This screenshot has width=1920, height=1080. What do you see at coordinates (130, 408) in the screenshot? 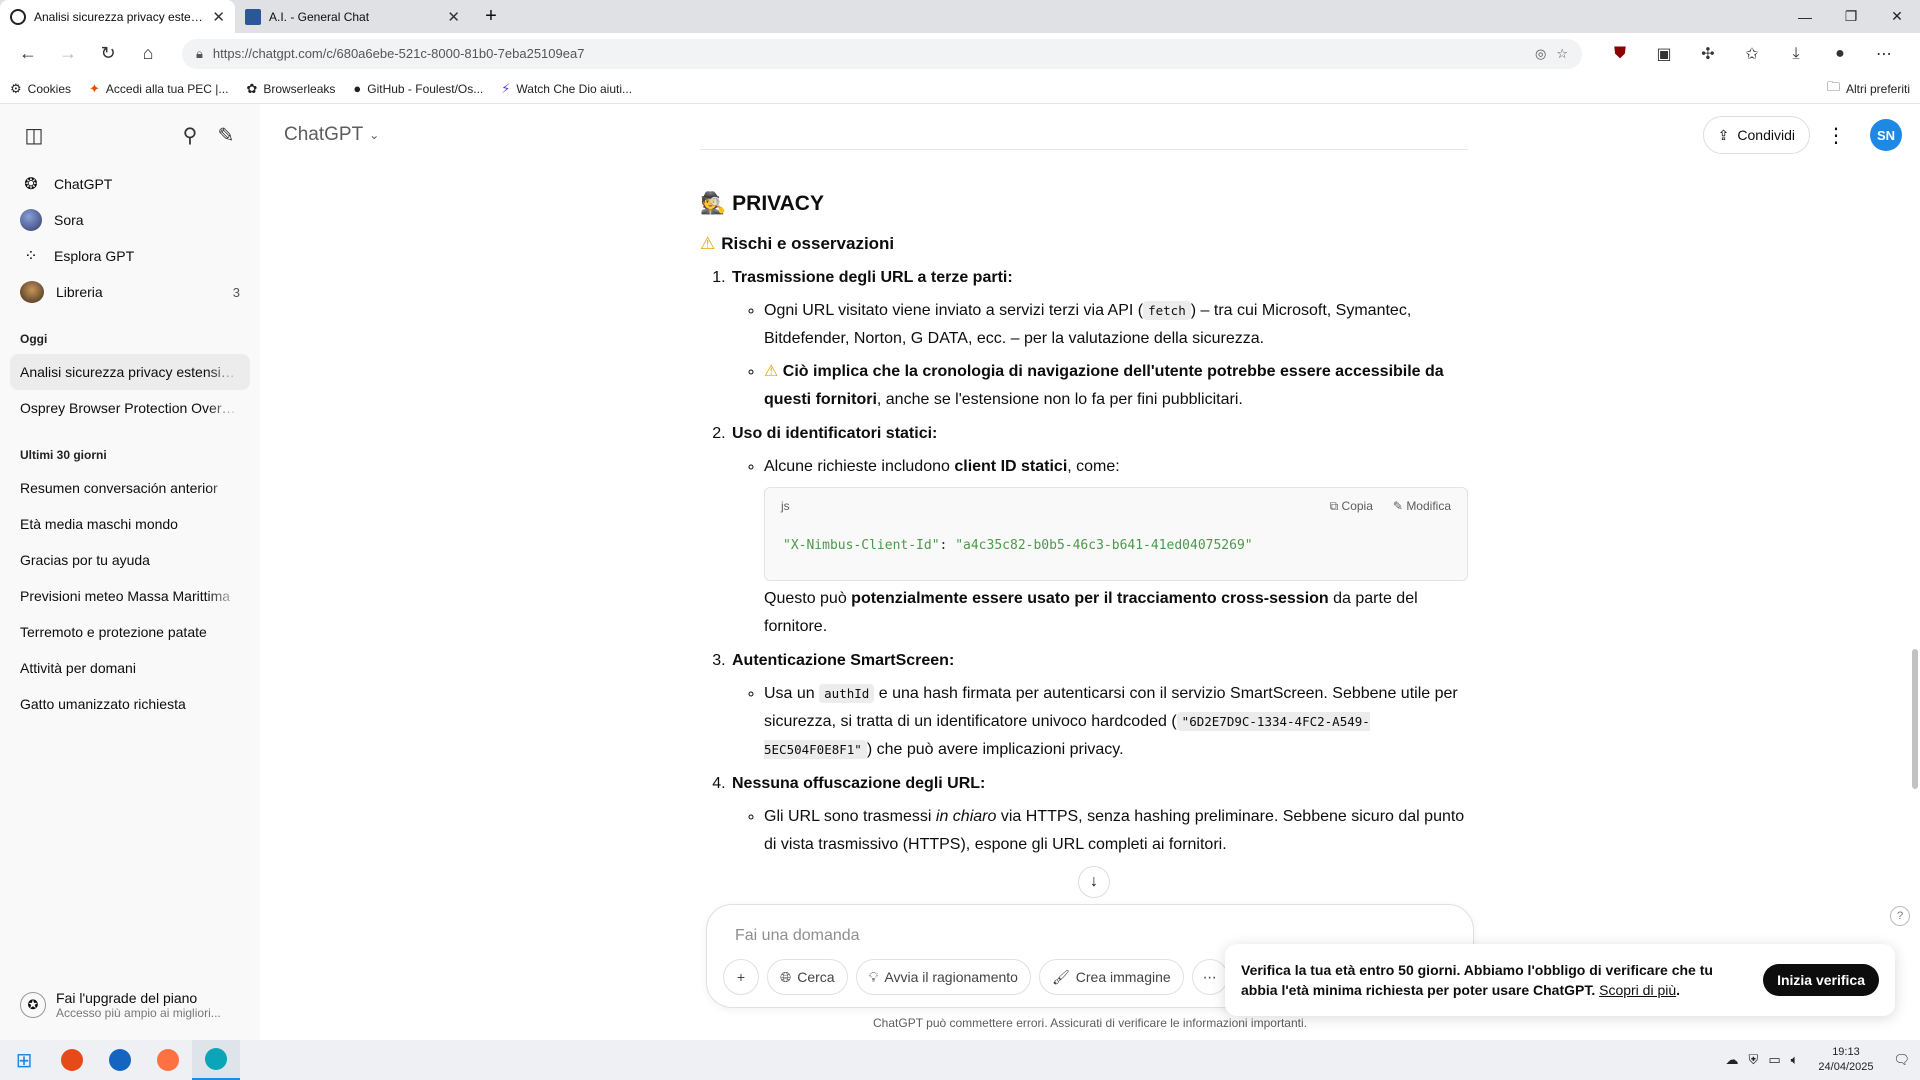
I see `chat-history-item: Osprey Browser Protection Overview` at bounding box center [130, 408].